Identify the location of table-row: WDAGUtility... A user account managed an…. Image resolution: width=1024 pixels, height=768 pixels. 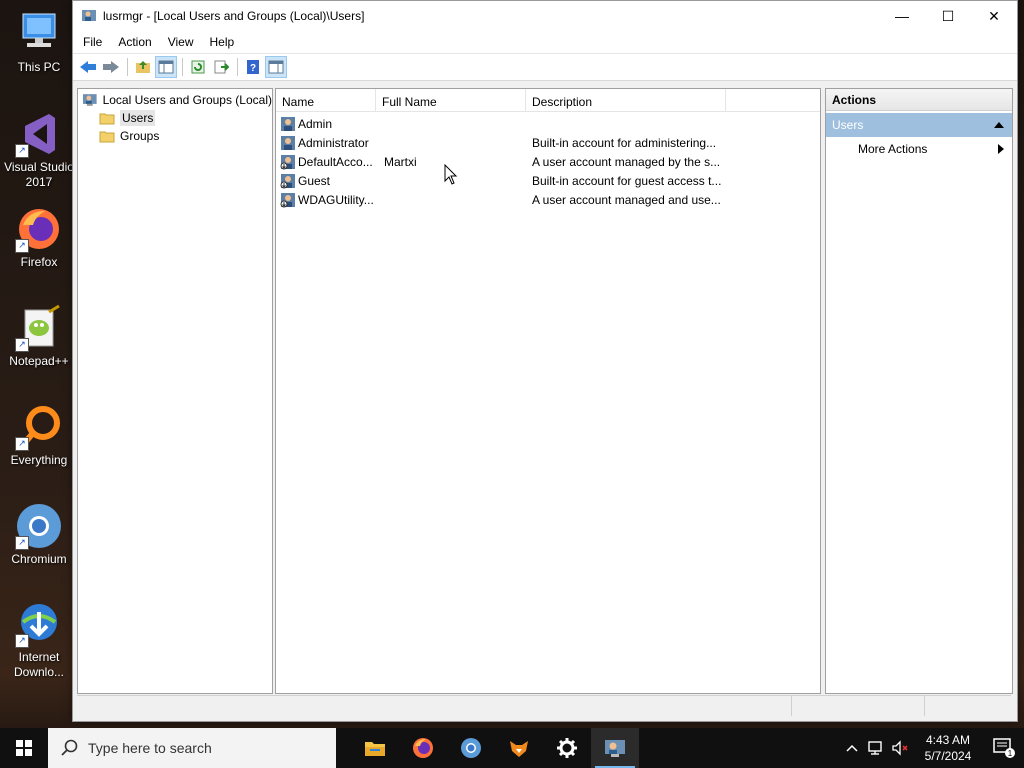
(548, 199).